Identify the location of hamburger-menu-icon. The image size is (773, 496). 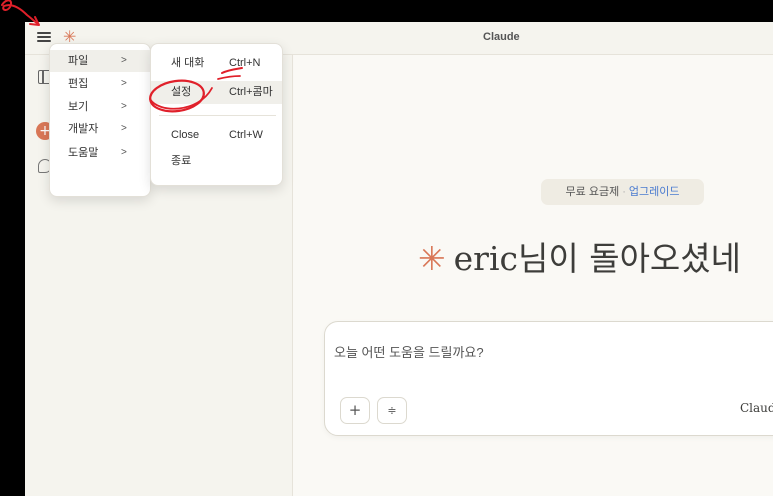
(44, 37).